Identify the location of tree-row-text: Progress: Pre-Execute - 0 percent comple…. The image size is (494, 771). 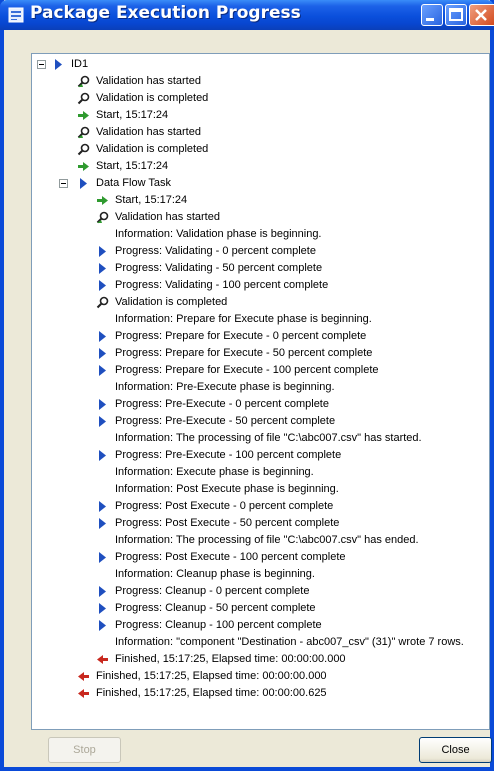
(222, 404).